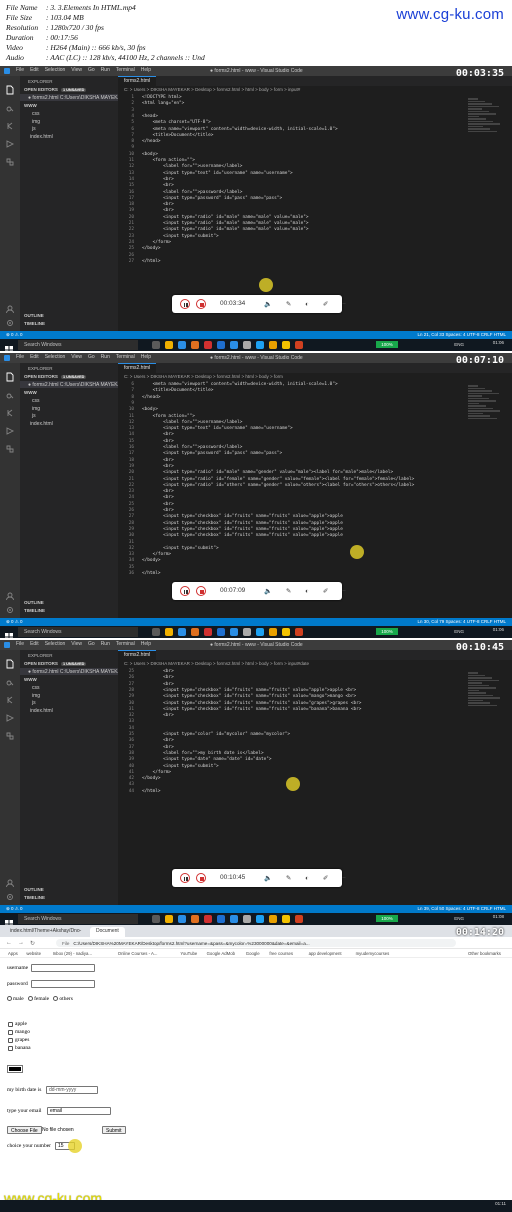 The width and height of the screenshot is (512, 1212). What do you see at coordinates (45, 932) in the screenshot?
I see `browser-tab: index.html/Theme+Akshay/Dno-` at bounding box center [45, 932].